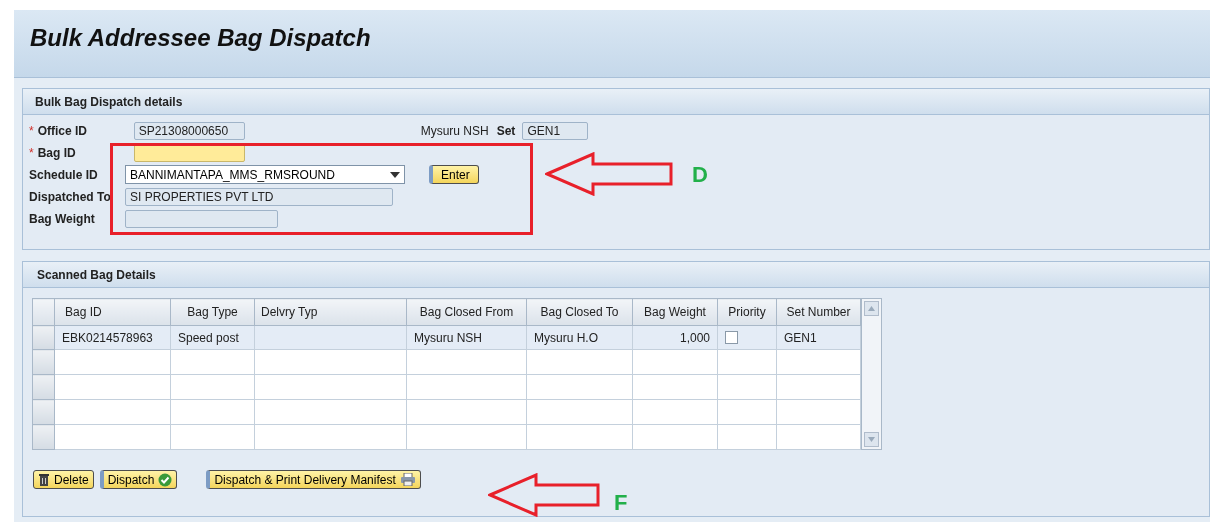 The height and width of the screenshot is (522, 1210). Describe the element at coordinates (189, 130) in the screenshot. I see `office-id-field: SP21308000650` at that location.